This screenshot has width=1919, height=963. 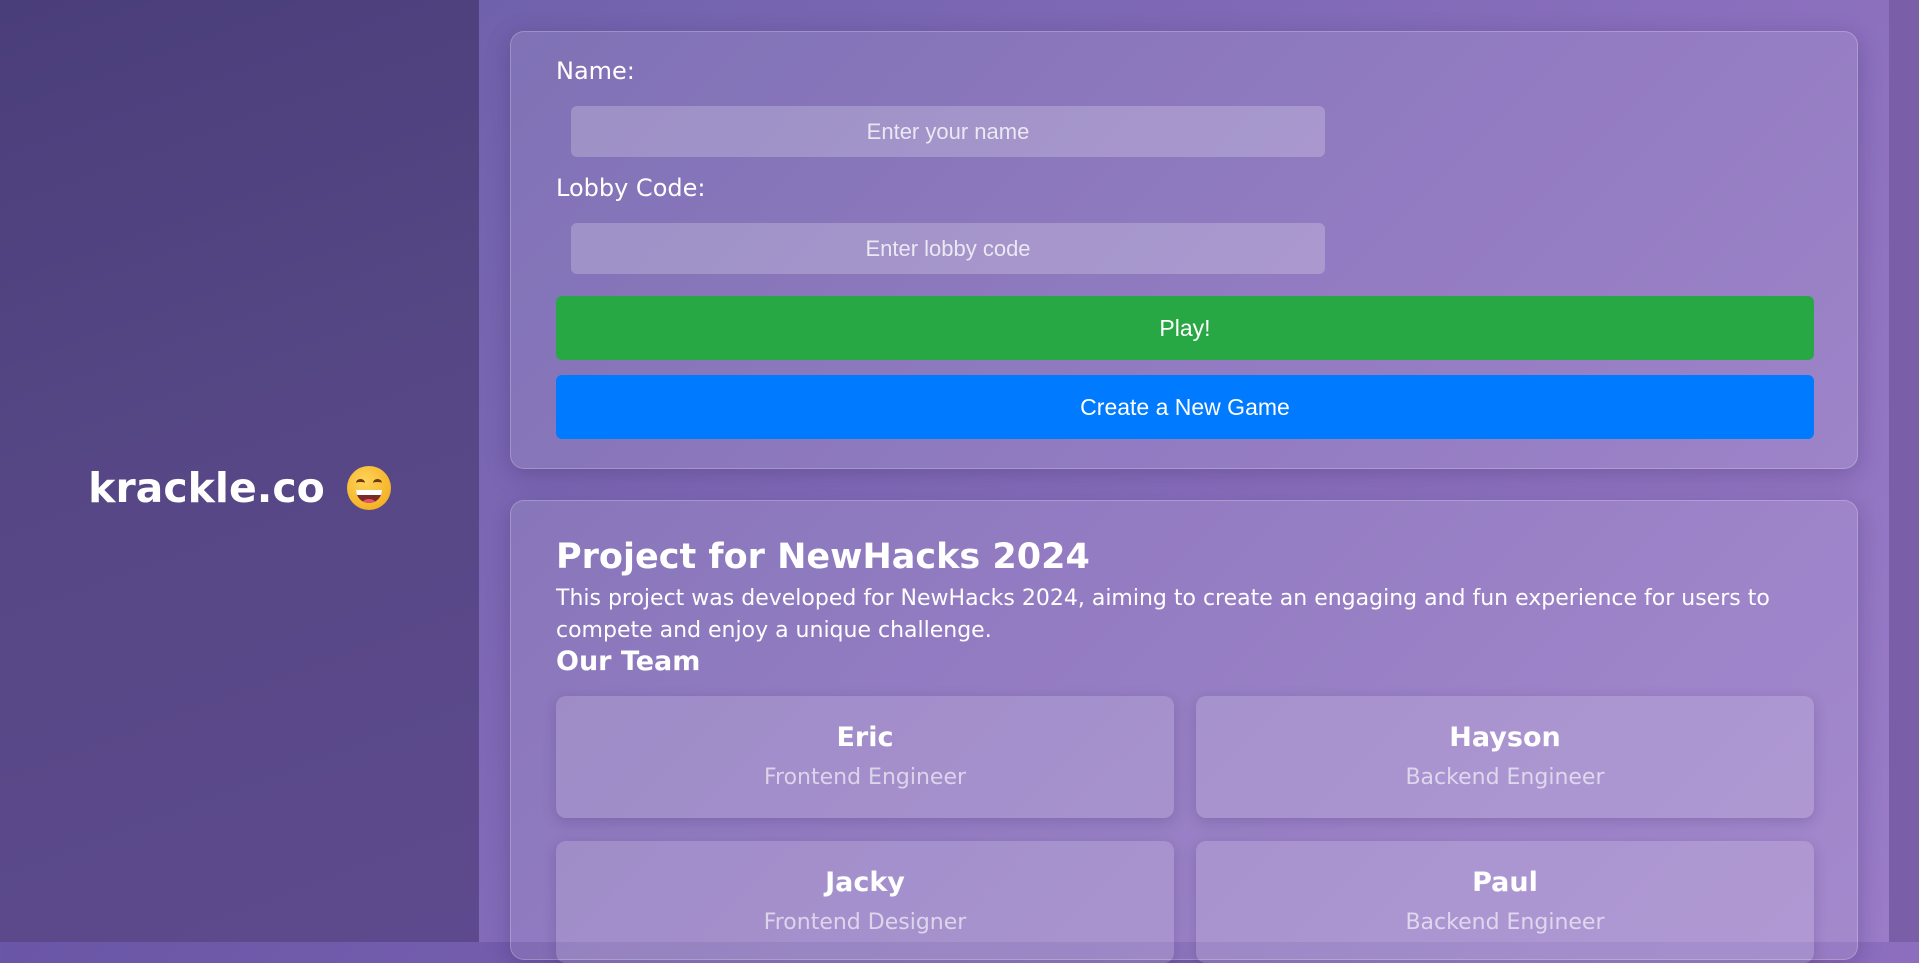 I want to click on scrollbar-track, so click(x=1904, y=471).